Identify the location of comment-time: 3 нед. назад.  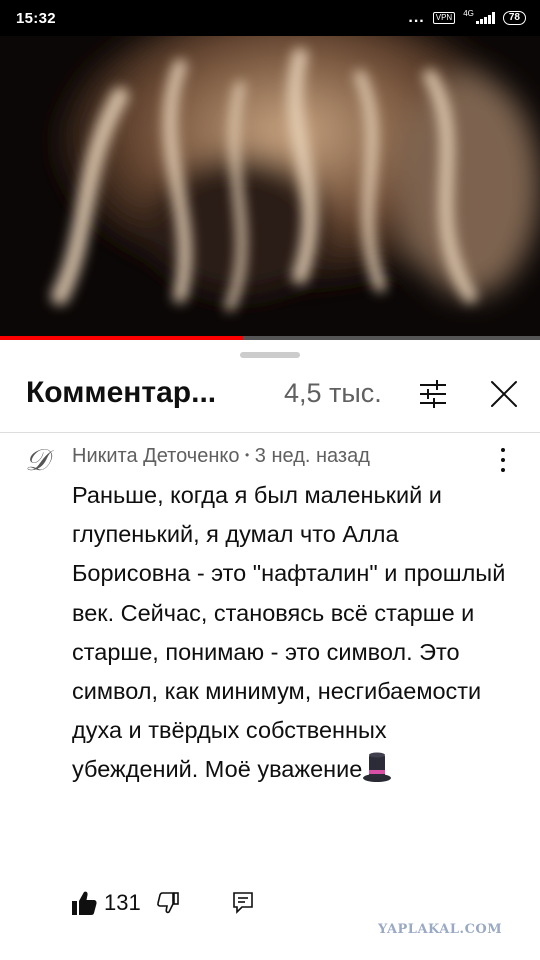
(312, 456).